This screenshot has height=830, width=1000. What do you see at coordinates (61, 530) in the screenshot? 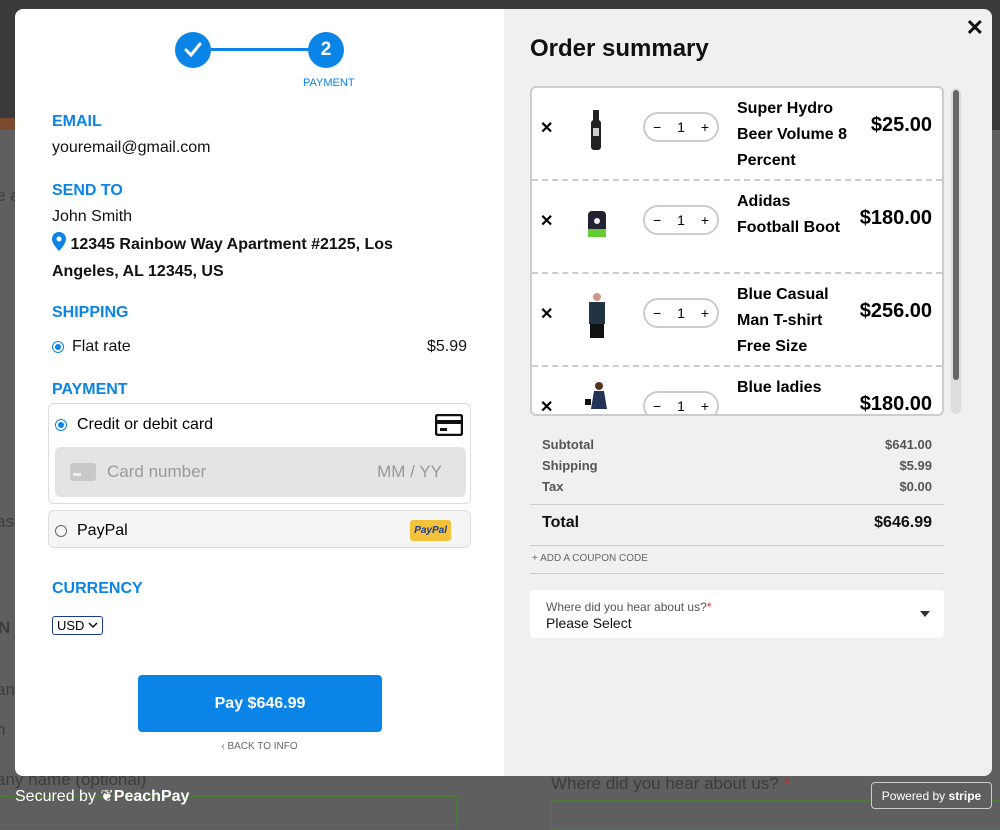
I see `paypal-radio` at bounding box center [61, 530].